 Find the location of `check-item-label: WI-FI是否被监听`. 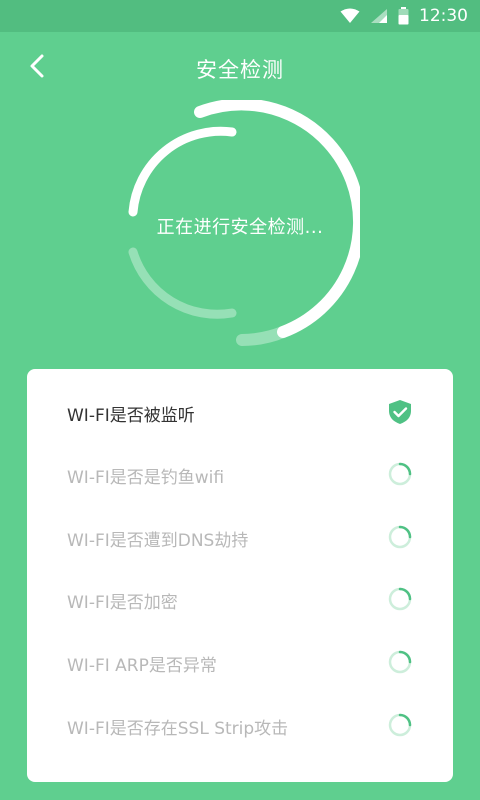

check-item-label: WI-FI是否被监听 is located at coordinates (131, 416).